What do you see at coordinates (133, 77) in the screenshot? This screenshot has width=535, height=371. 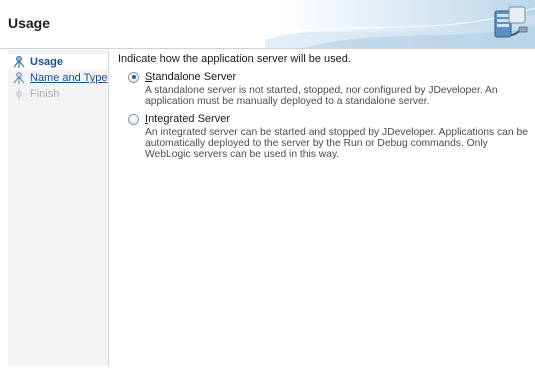 I see `standalone-server-radio` at bounding box center [133, 77].